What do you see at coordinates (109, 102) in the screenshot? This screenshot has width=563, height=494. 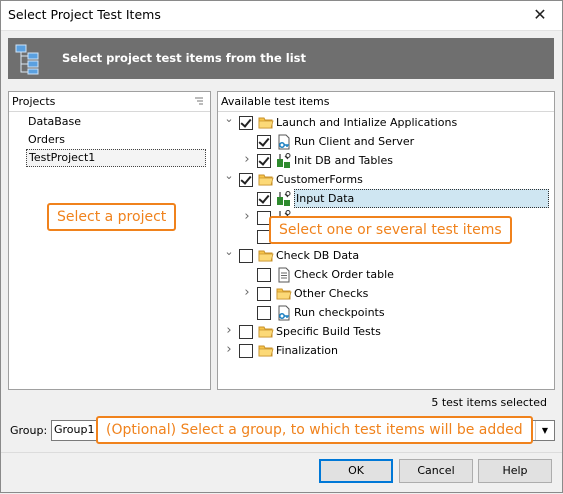 I see `projects-header: Projects` at bounding box center [109, 102].